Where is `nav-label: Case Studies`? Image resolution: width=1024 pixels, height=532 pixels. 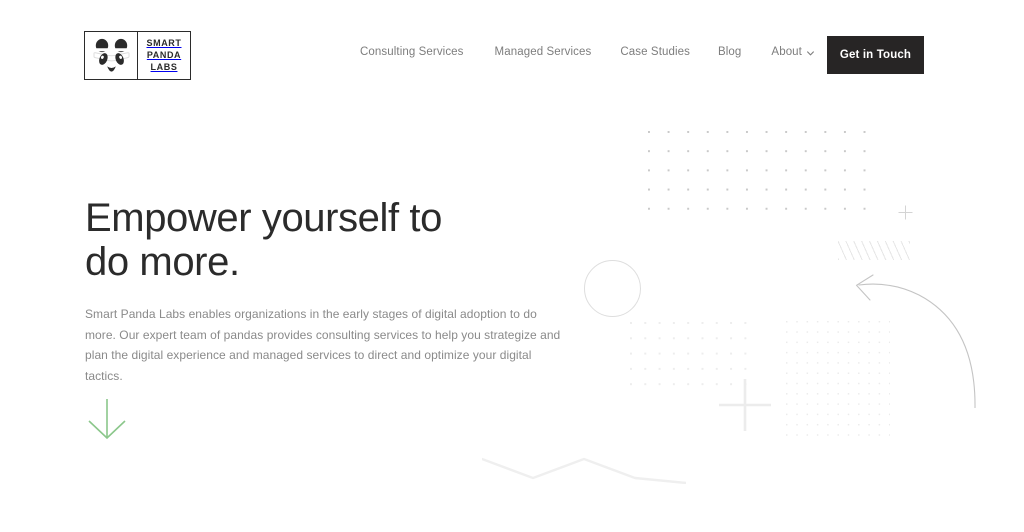 nav-label: Case Studies is located at coordinates (655, 52).